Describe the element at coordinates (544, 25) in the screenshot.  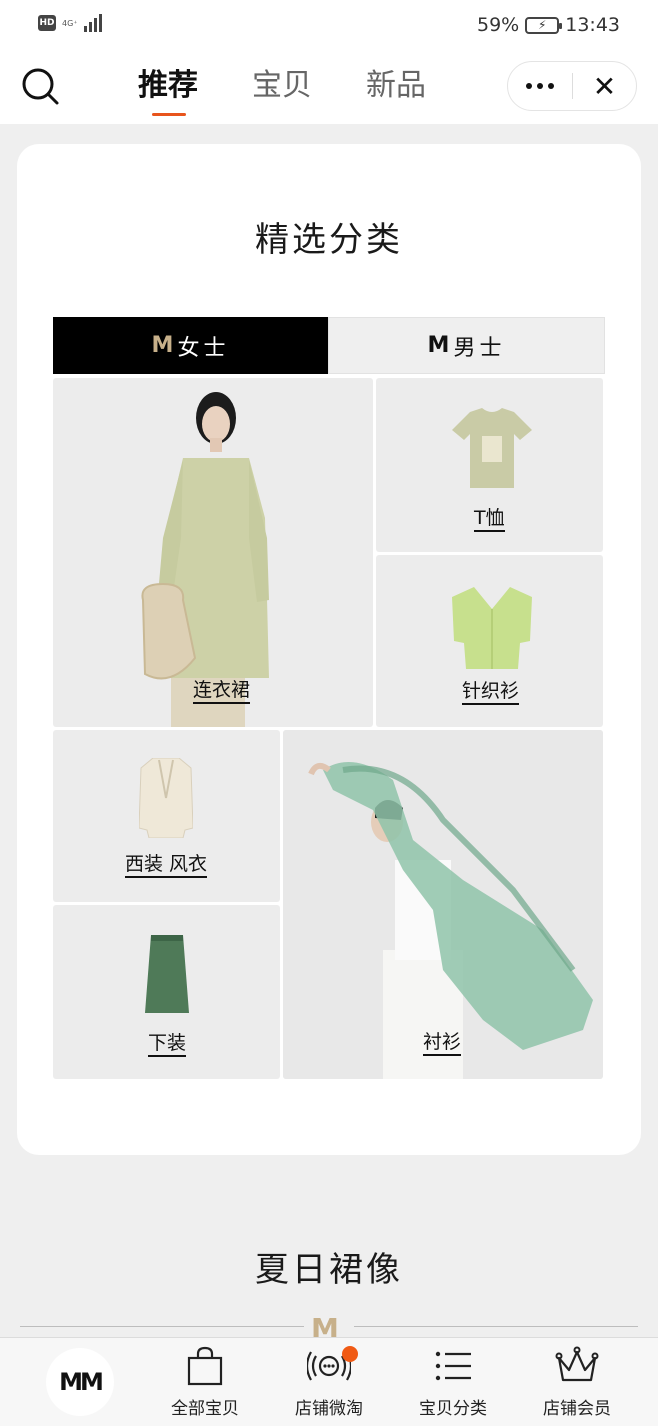
I see `battery-icon: ⚡` at that location.